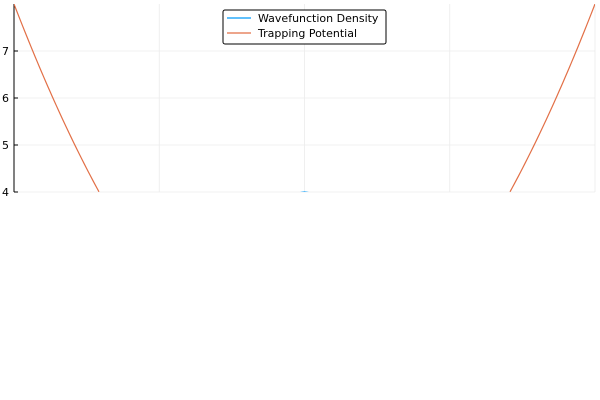 The width and height of the screenshot is (600, 400). What do you see at coordinates (5, 51) in the screenshot?
I see `y-tick-label: 7` at bounding box center [5, 51].